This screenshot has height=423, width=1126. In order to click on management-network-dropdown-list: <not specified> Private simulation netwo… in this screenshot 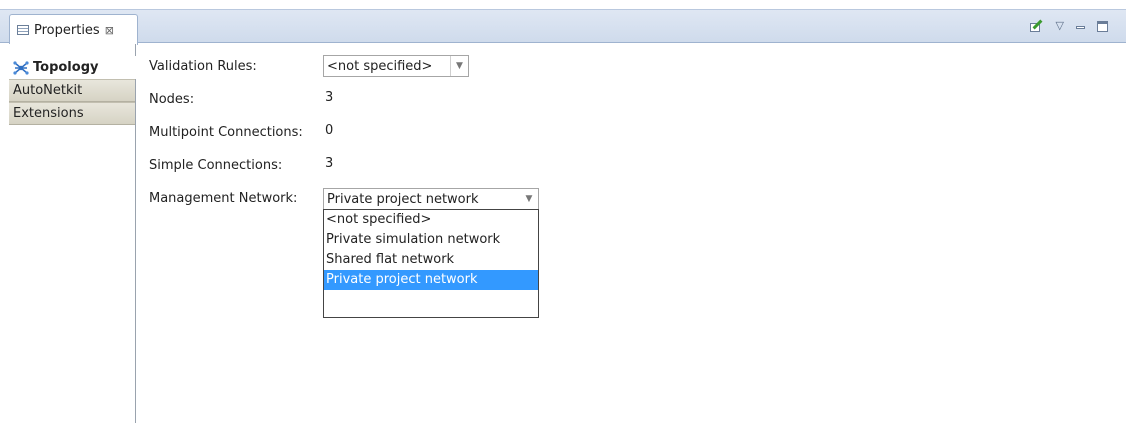, I will do `click(431, 263)`.